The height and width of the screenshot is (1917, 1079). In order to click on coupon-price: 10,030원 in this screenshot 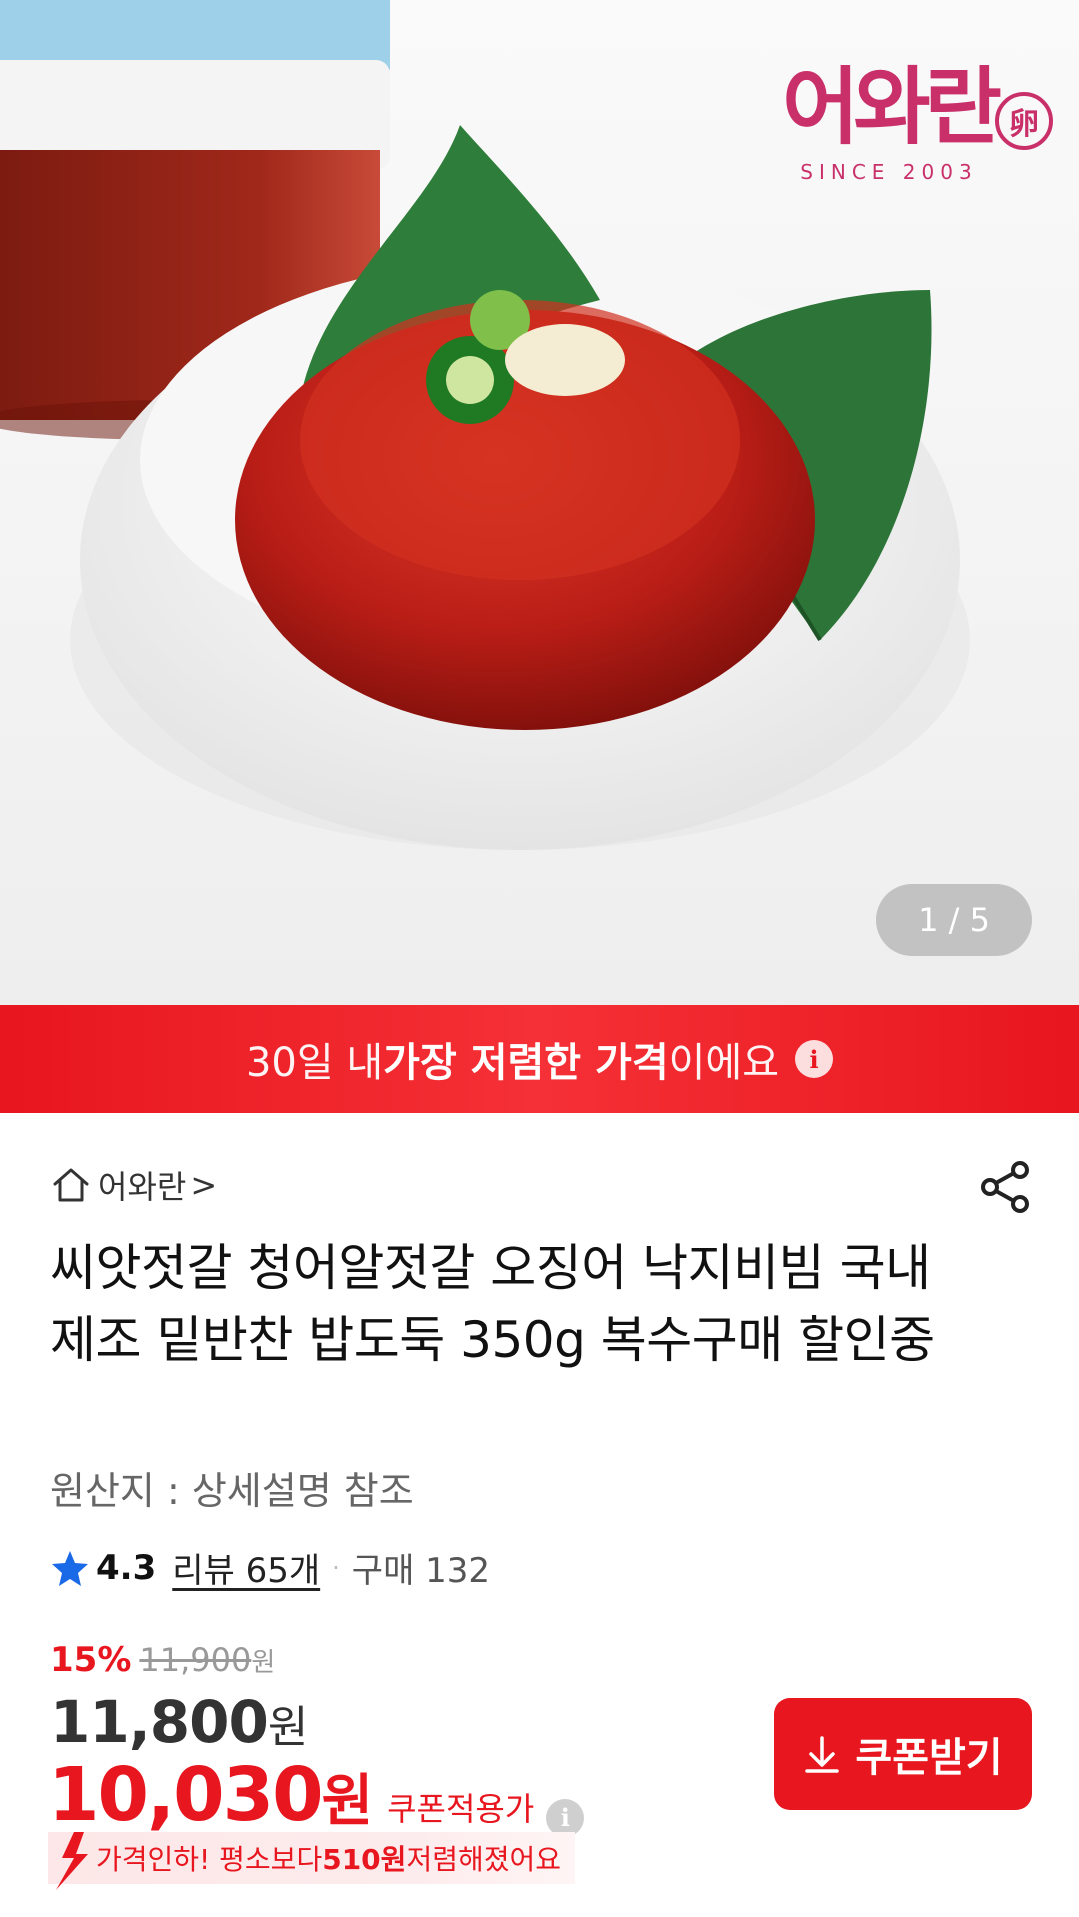, I will do `click(211, 1795)`.